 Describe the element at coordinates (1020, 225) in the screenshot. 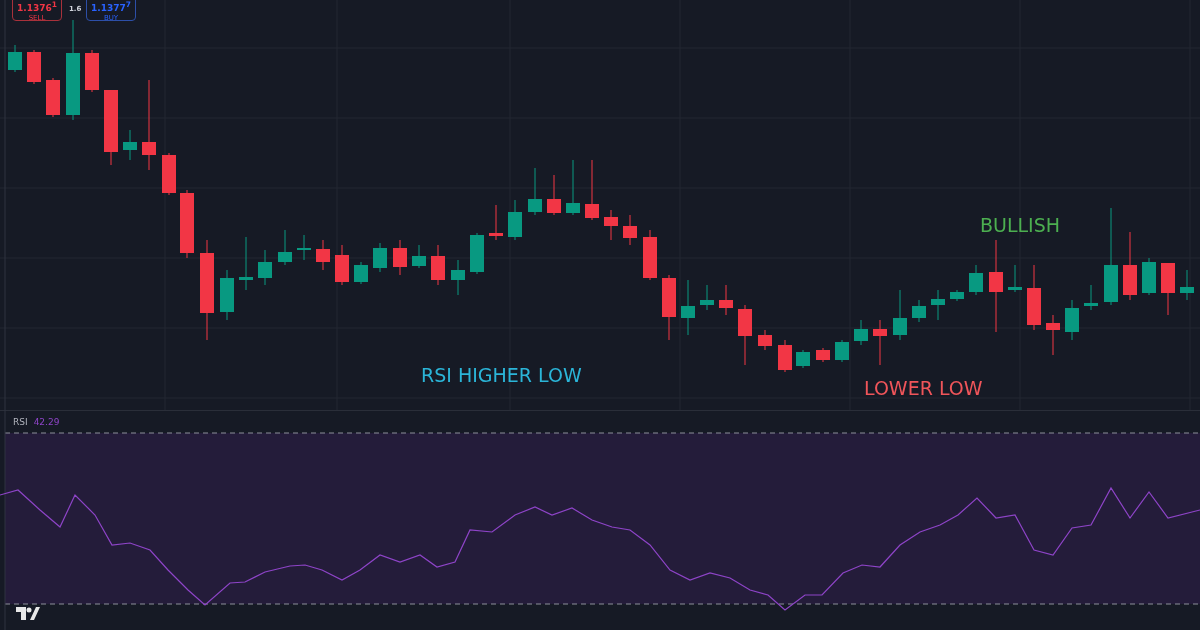

I see `chart-annotation: BULLISH` at that location.